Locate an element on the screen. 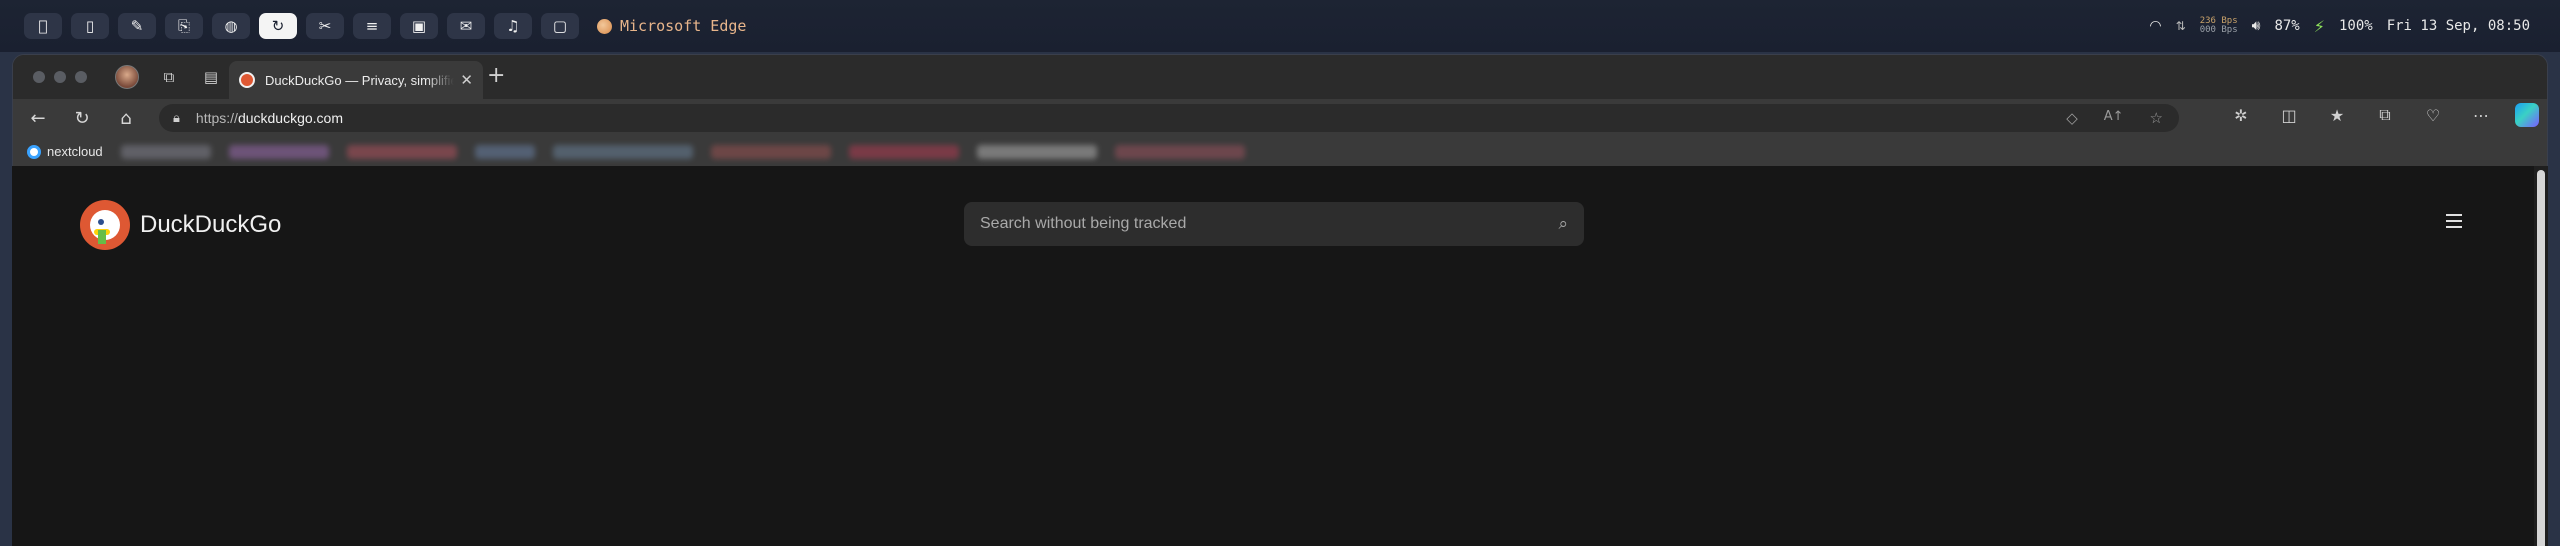  battery-level: 100% is located at coordinates (2355, 26).